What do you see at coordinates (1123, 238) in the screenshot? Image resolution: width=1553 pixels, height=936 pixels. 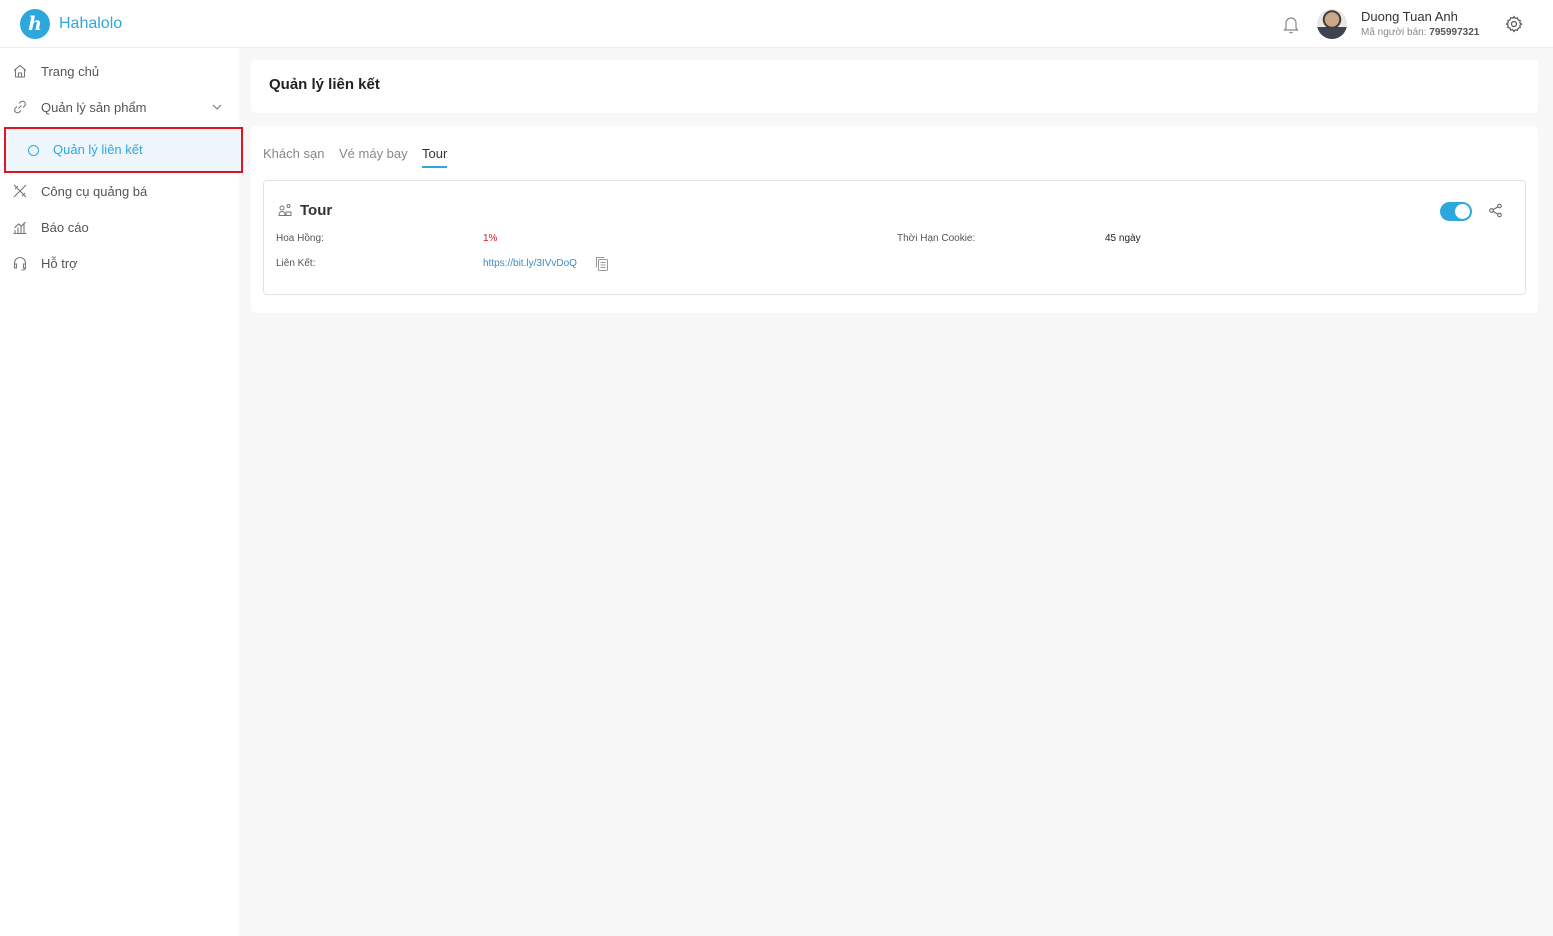 I see `cookie-duration-value: 45 ngày` at bounding box center [1123, 238].